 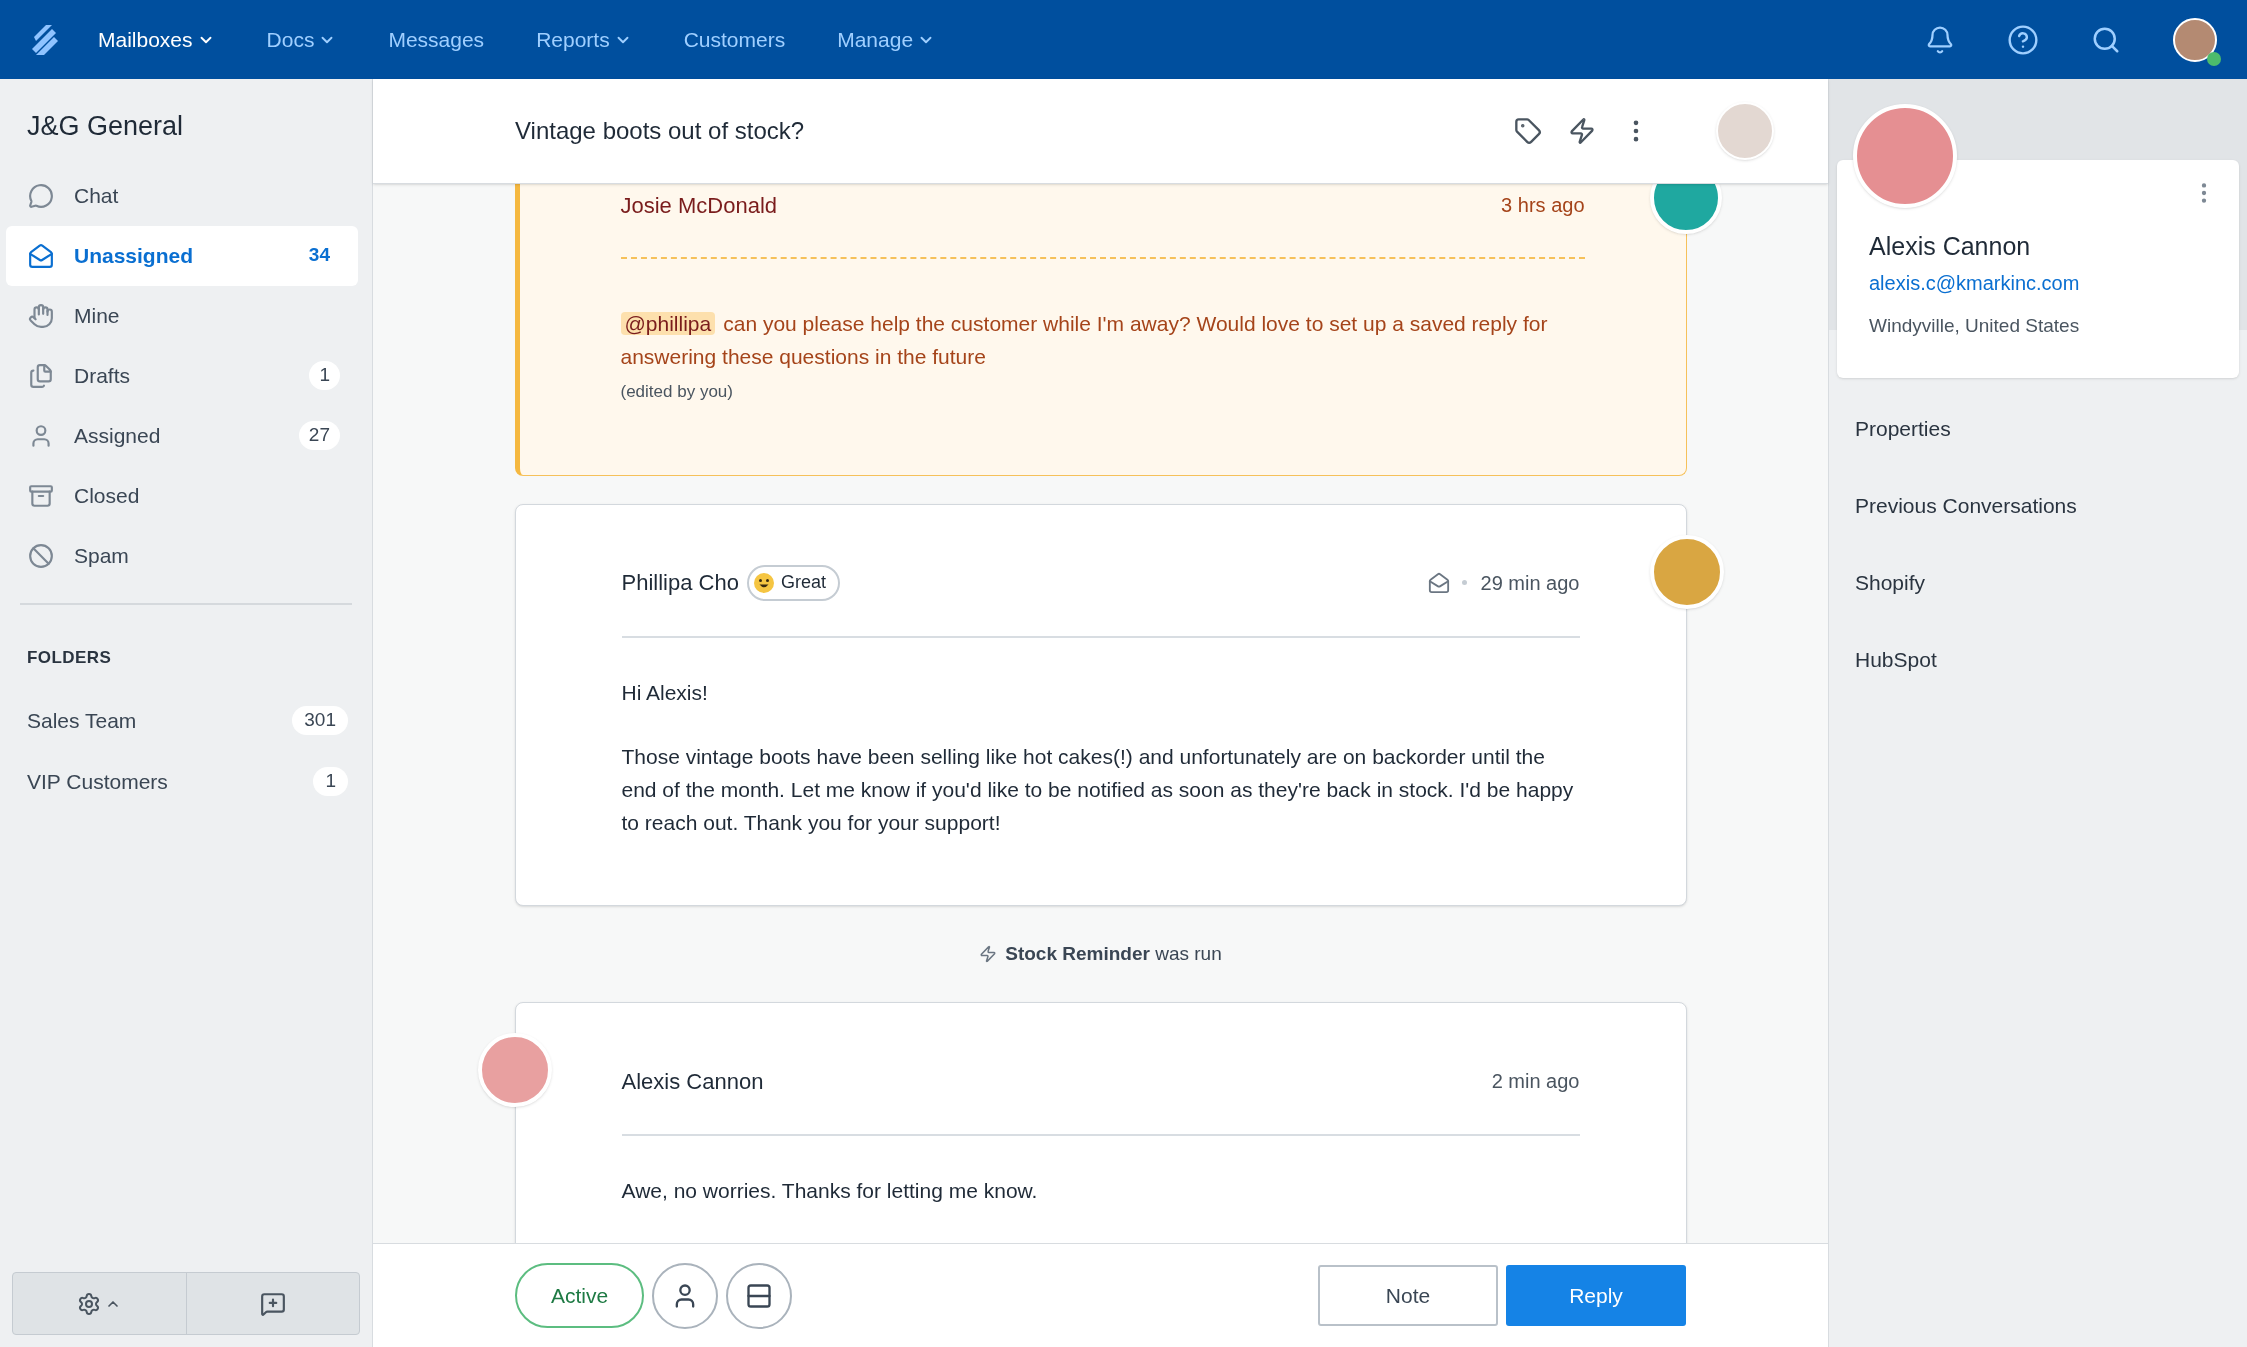 I want to click on conversation-title: Vintage boots out of stock?, so click(x=660, y=131).